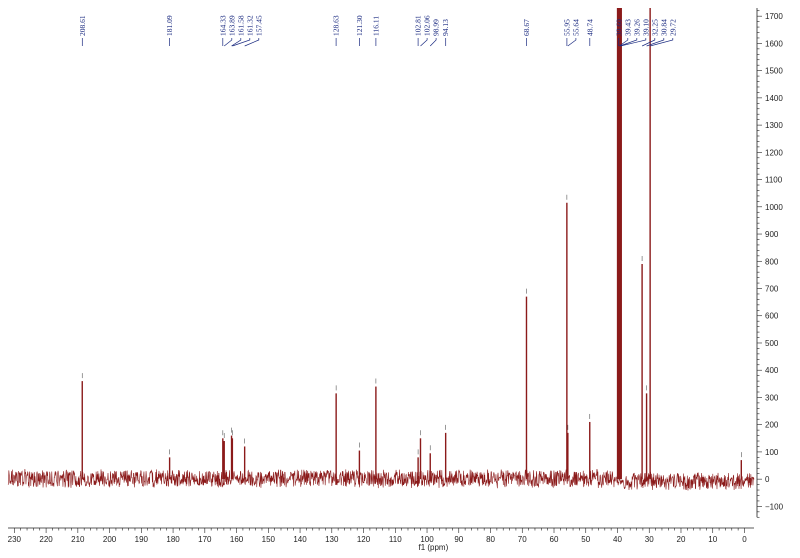 The height and width of the screenshot is (558, 800). I want to click on x-tick-label: 80, so click(490, 539).